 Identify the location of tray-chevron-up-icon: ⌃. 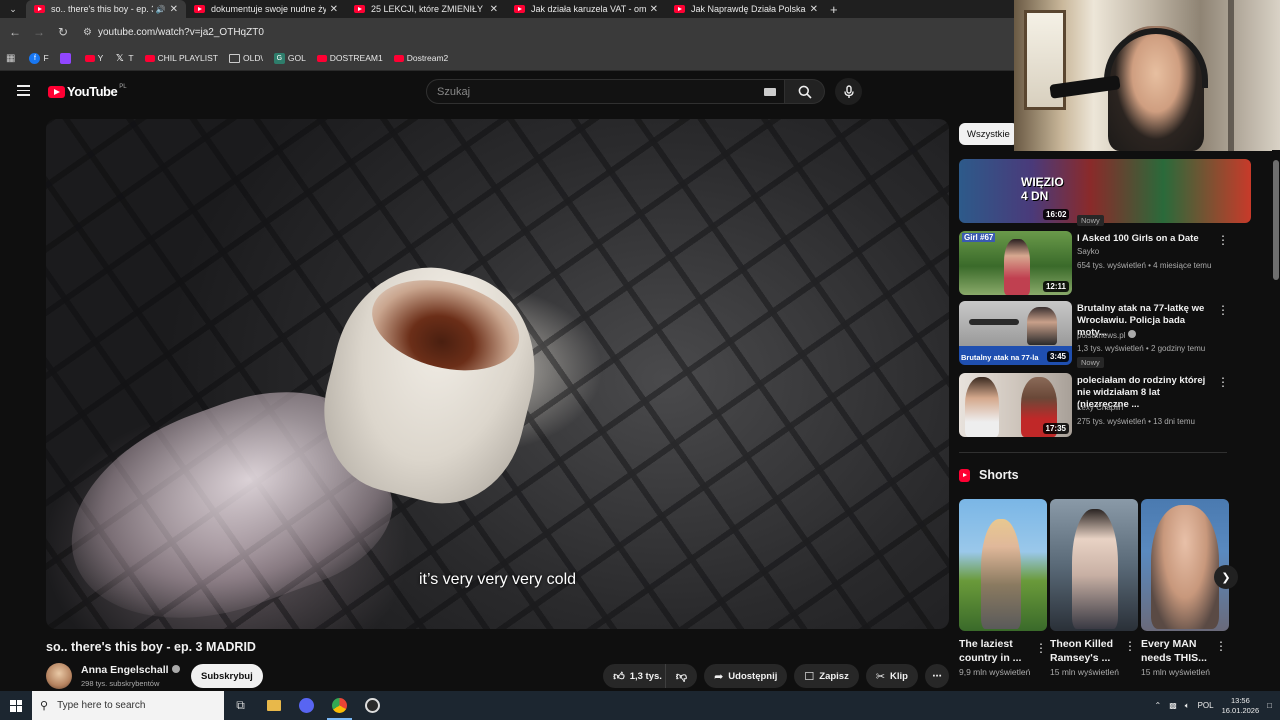
(1158, 705).